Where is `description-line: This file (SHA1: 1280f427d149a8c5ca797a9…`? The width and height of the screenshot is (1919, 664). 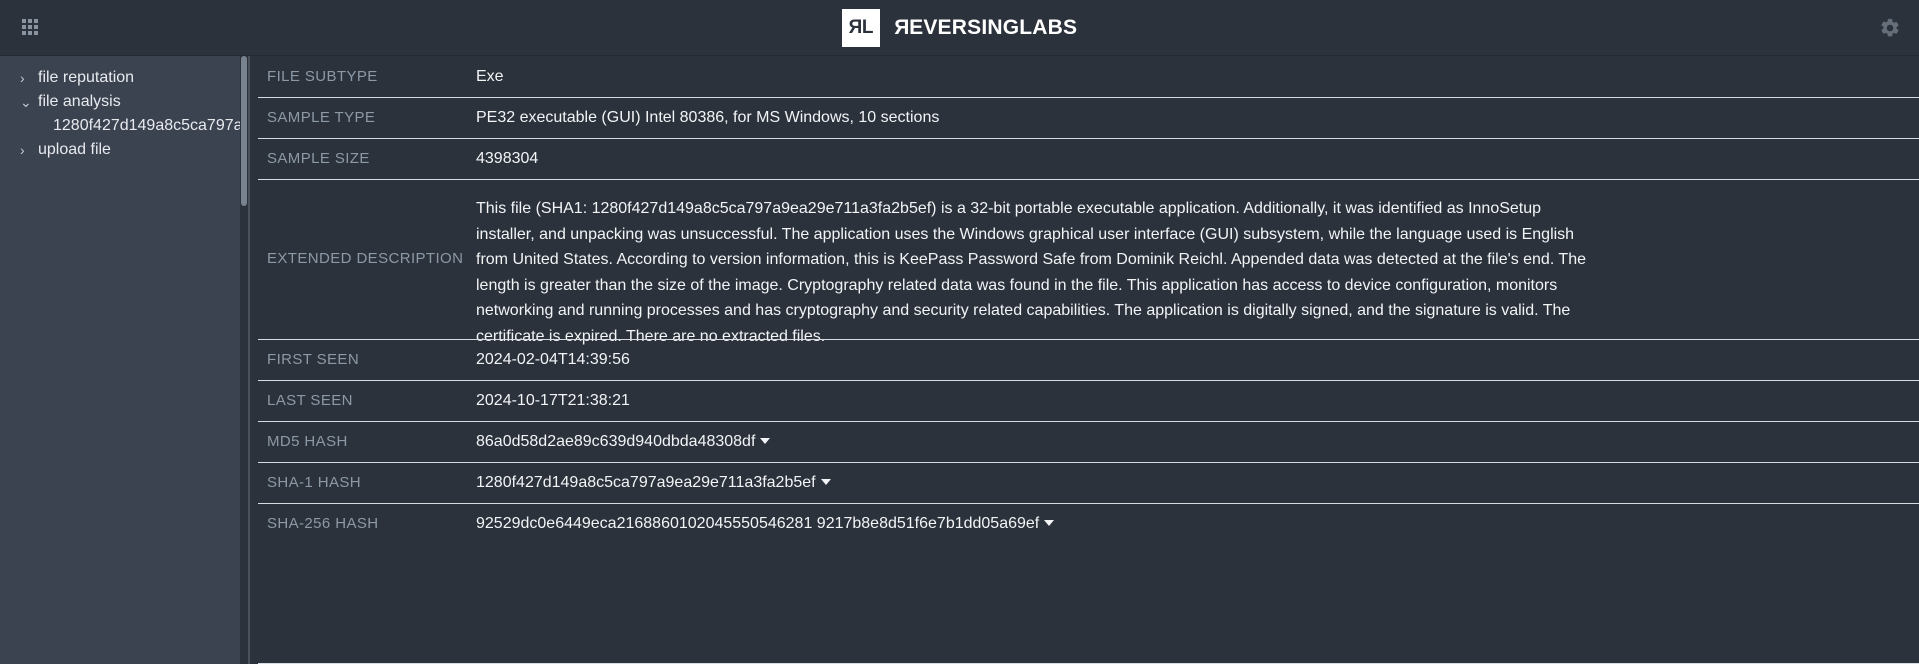 description-line: This file (SHA1: 1280f427d149a8c5ca797a9… is located at coordinates (1009, 208).